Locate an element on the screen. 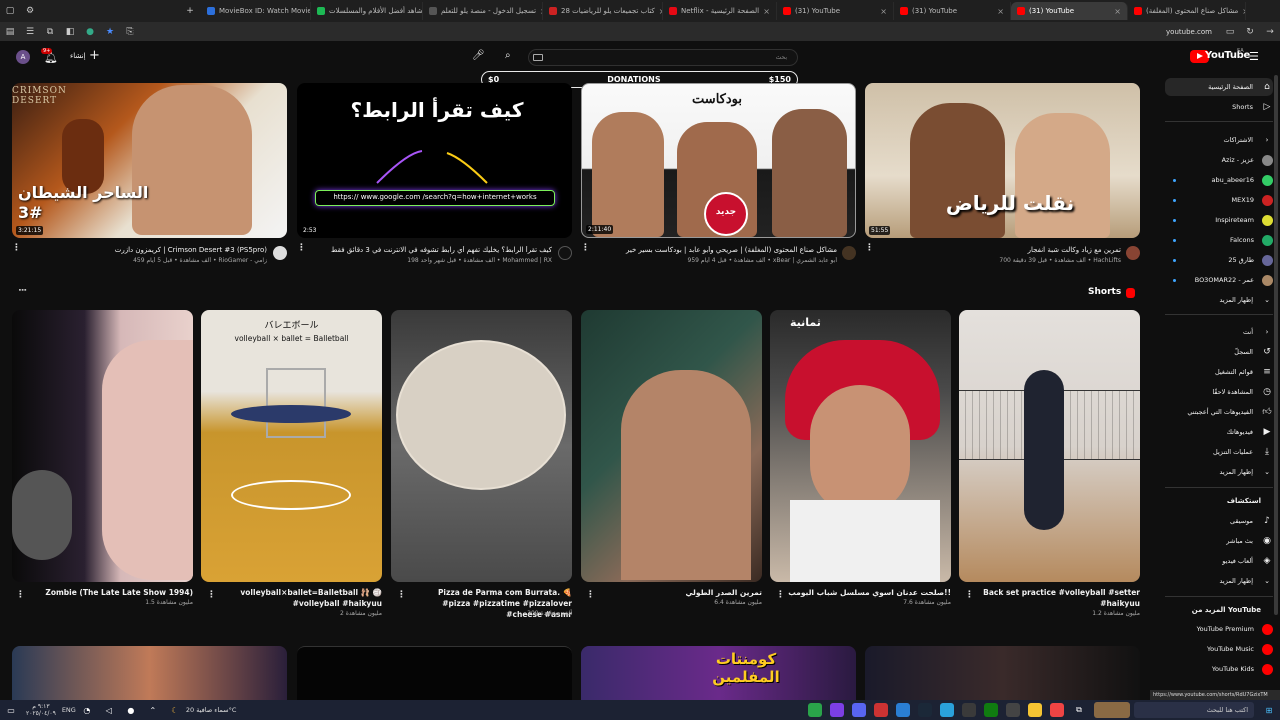  sidebar-item-sub: Inspireteam is located at coordinates (1219, 220).